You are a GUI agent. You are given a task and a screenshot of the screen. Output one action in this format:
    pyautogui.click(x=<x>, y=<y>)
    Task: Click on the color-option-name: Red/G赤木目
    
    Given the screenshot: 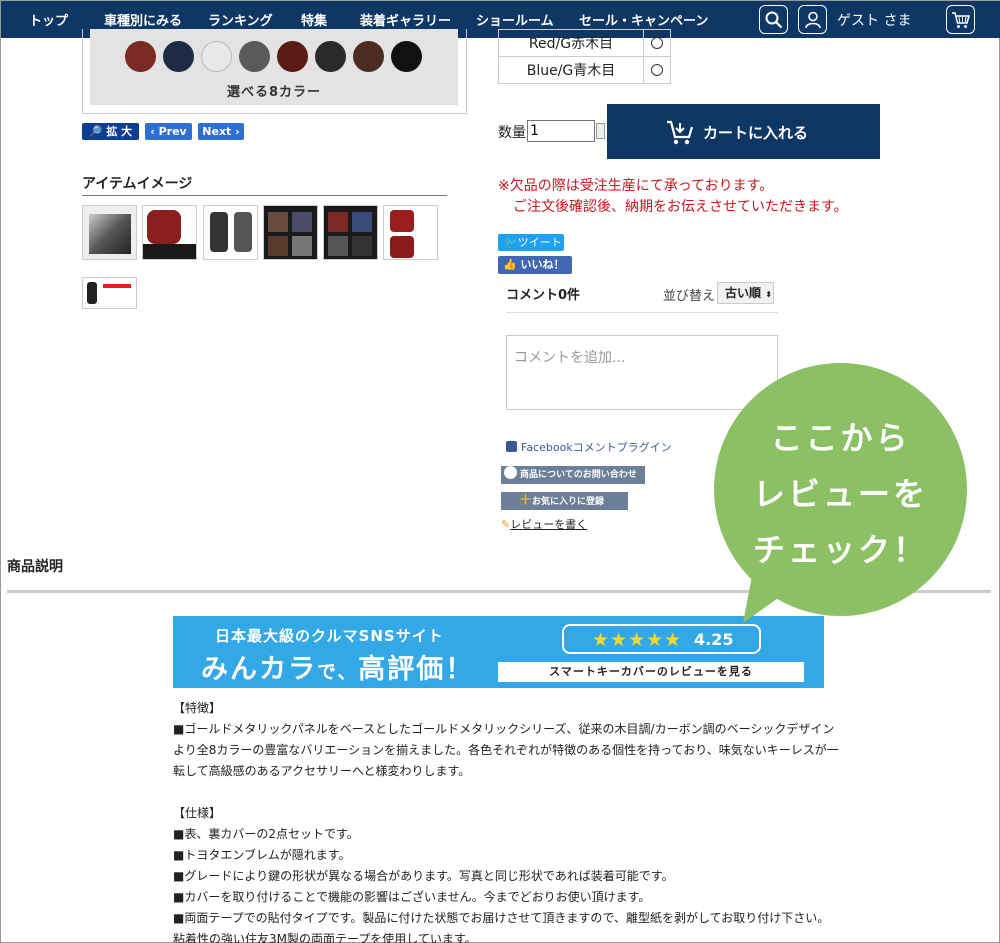 What is the action you would take?
    pyautogui.click(x=571, y=43)
    